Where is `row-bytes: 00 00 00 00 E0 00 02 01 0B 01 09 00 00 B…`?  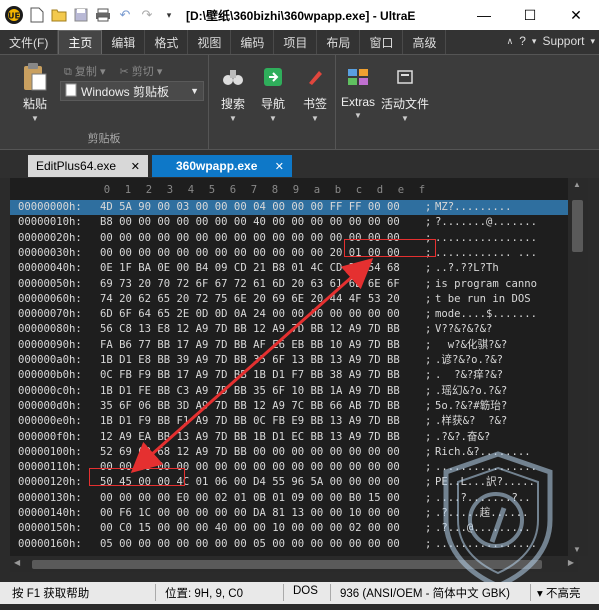 row-bytes: 00 00 00 00 E0 00 02 01 0B 01 09 00 00 B… is located at coordinates (250, 498).